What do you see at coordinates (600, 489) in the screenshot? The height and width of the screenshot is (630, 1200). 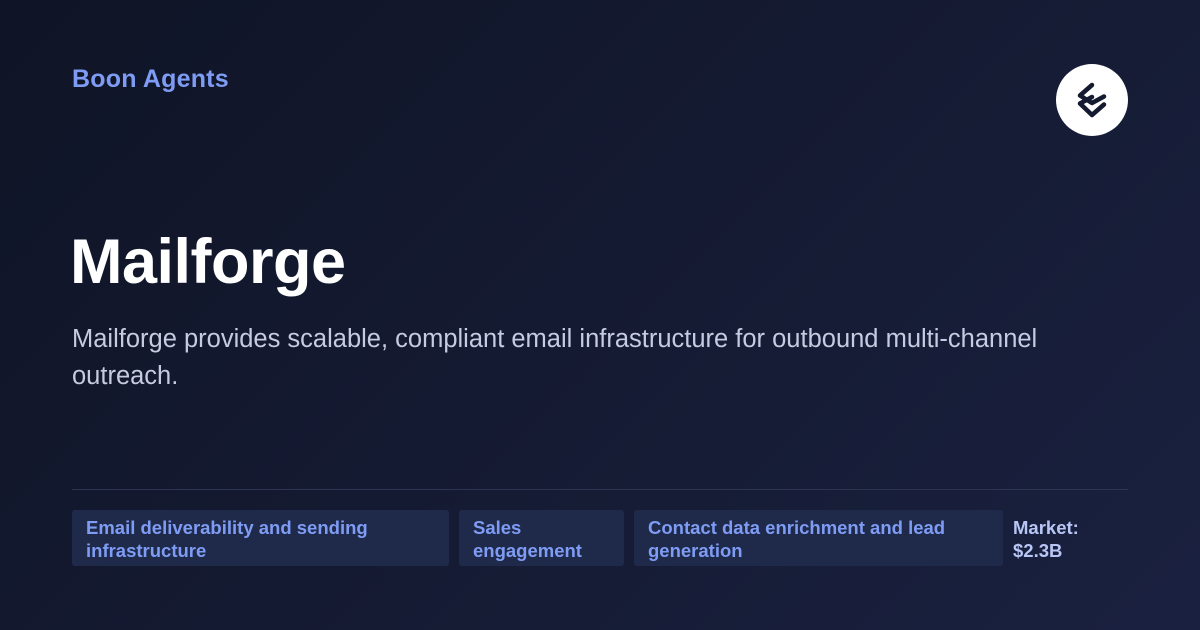 I see `divider` at bounding box center [600, 489].